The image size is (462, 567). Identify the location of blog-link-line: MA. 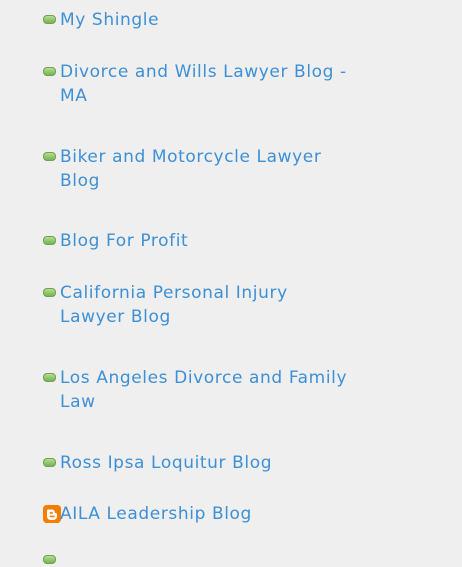
(74, 96).